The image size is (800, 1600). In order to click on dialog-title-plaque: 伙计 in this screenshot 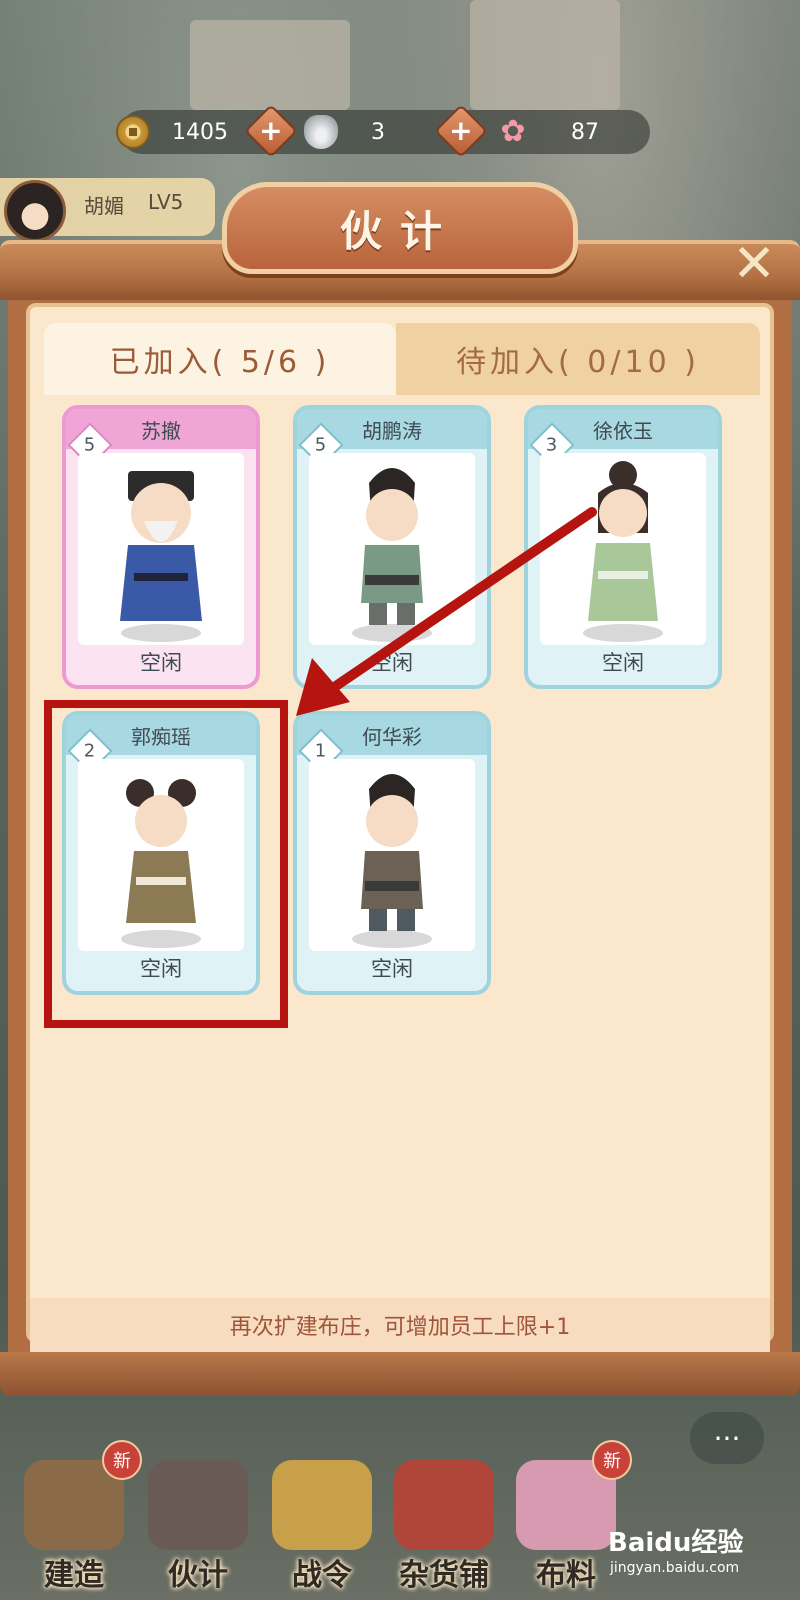, I will do `click(400, 228)`.